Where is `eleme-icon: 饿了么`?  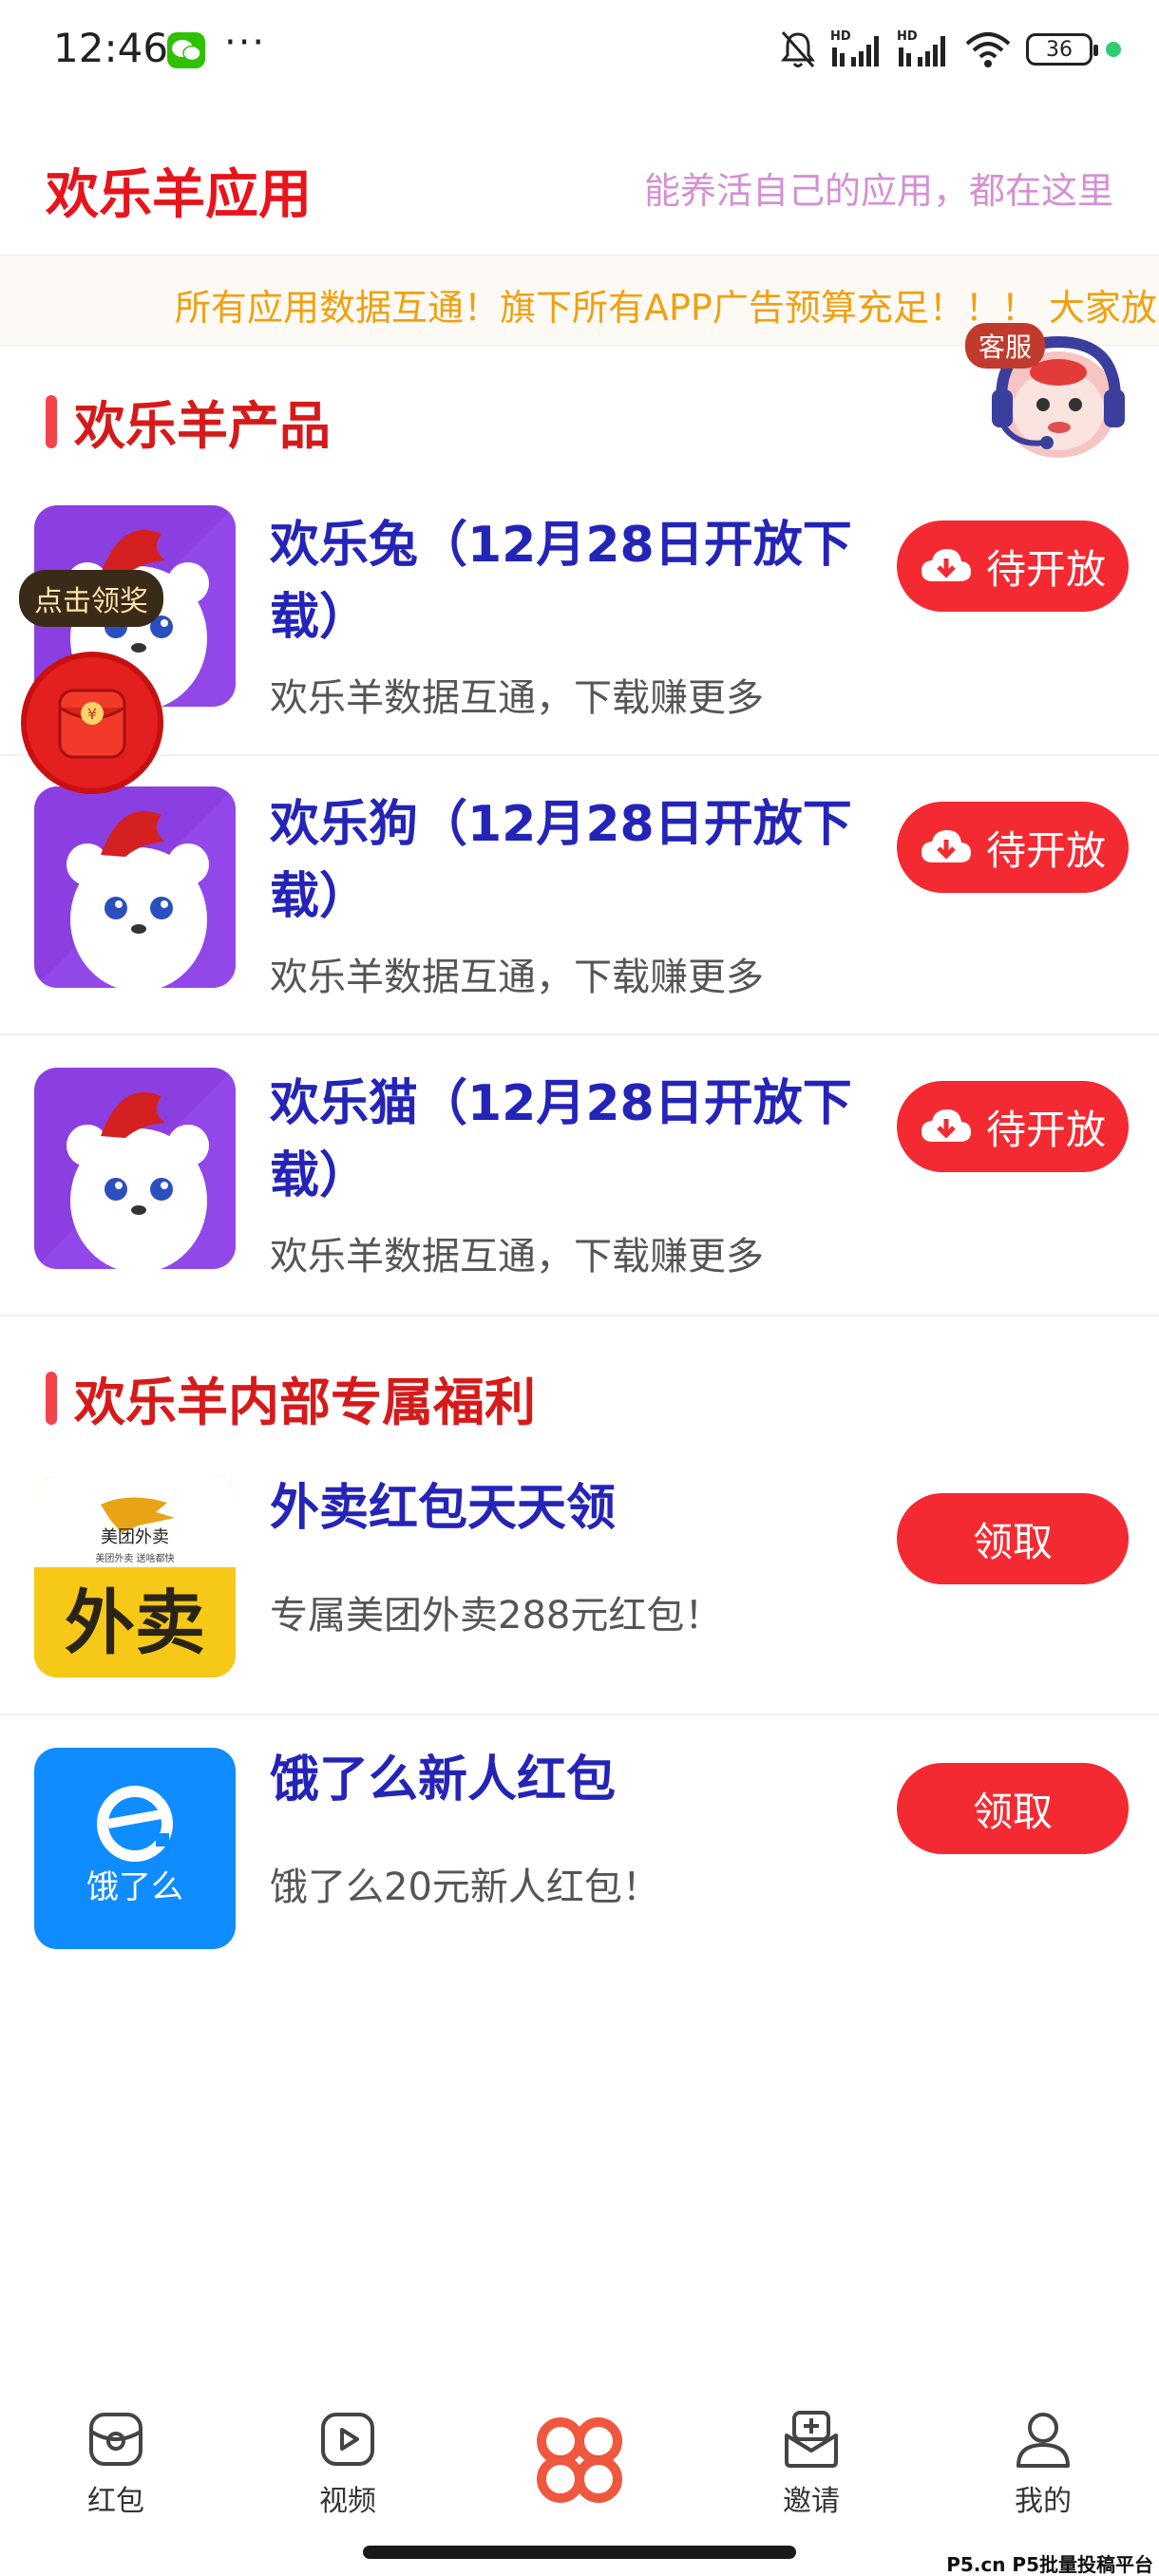
eleme-icon: 饿了么 is located at coordinates (135, 1848).